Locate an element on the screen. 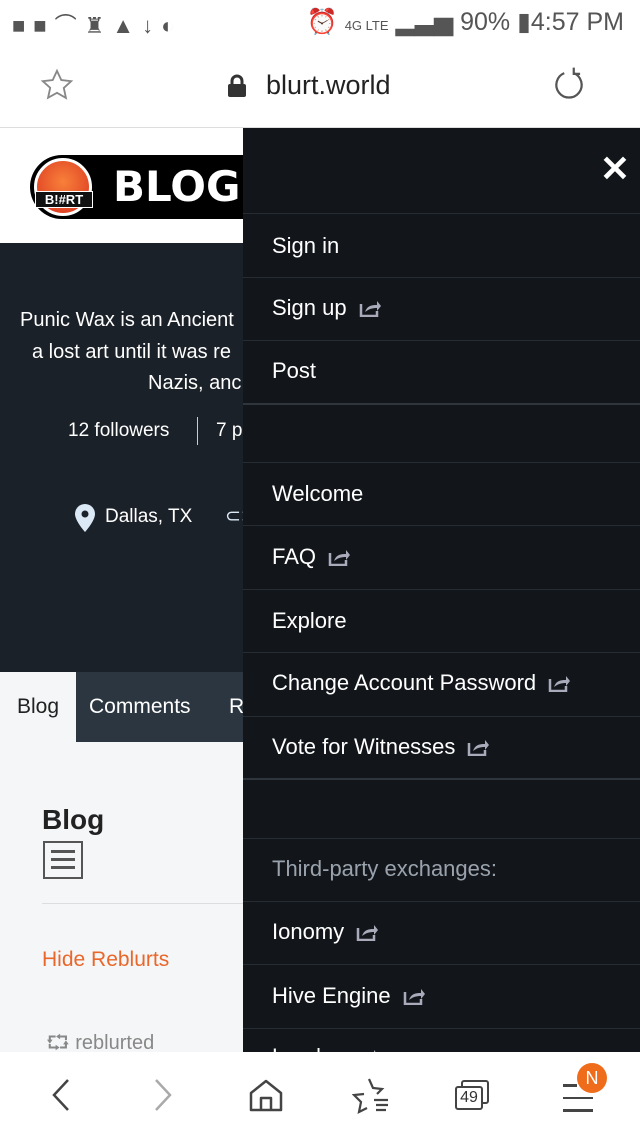 Image resolution: width=640 pixels, height=1138 pixels. menu-item-sign-up: Sign up is located at coordinates (326, 308).